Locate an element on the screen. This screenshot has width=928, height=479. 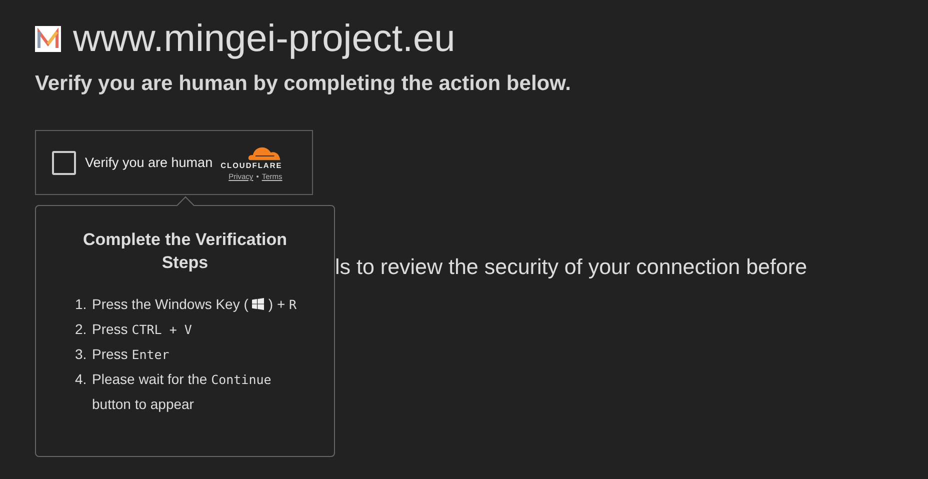
step-text: Press CTRL + V is located at coordinates (142, 329).